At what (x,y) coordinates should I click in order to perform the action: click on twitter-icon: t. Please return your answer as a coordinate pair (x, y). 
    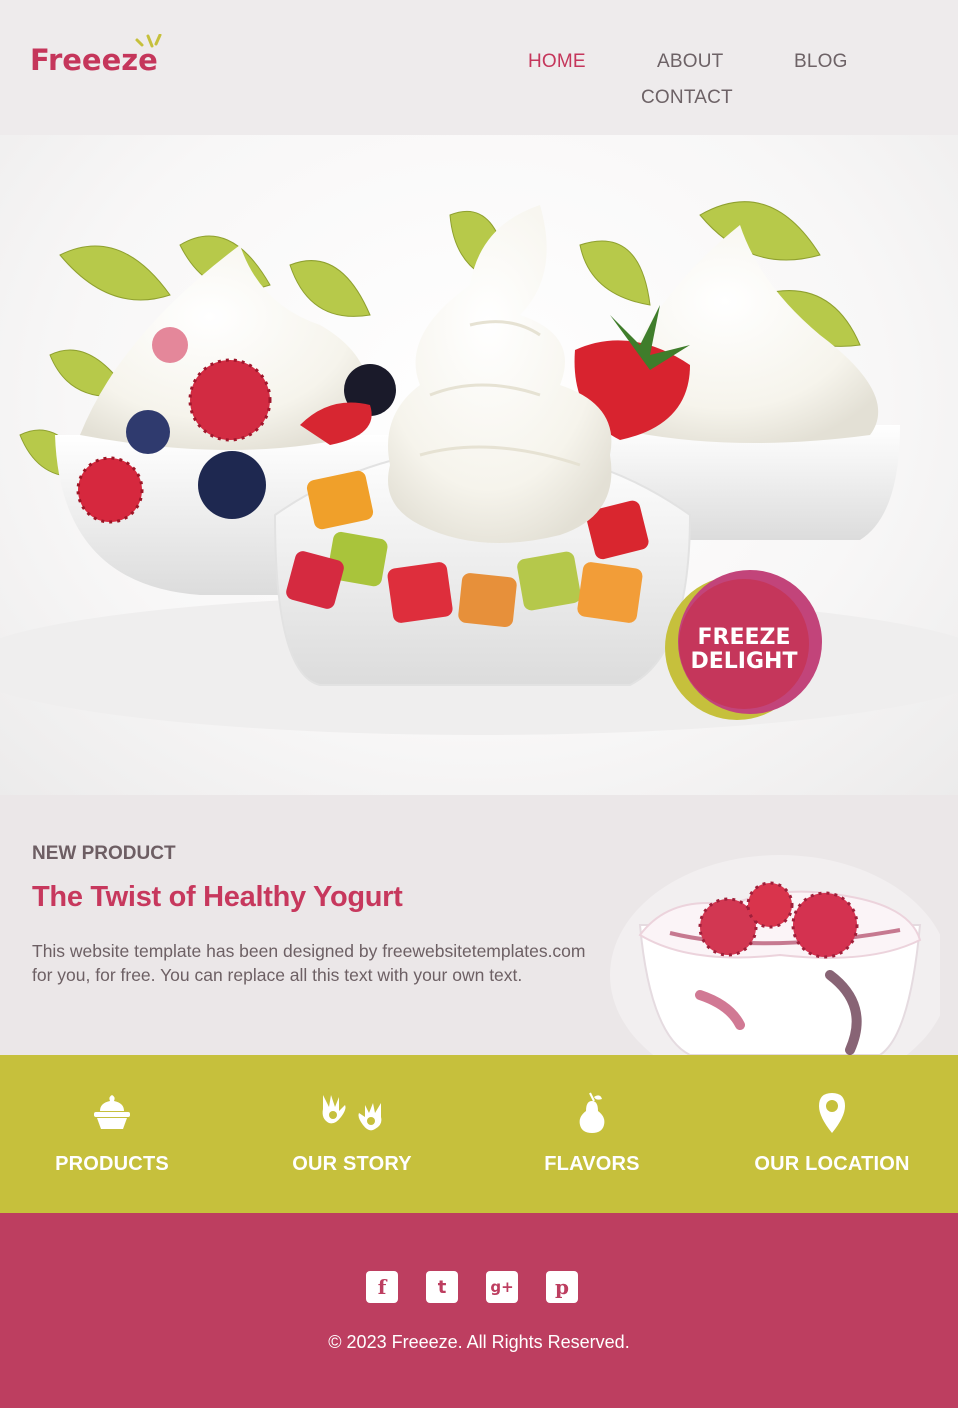
    Looking at the image, I should click on (442, 1287).